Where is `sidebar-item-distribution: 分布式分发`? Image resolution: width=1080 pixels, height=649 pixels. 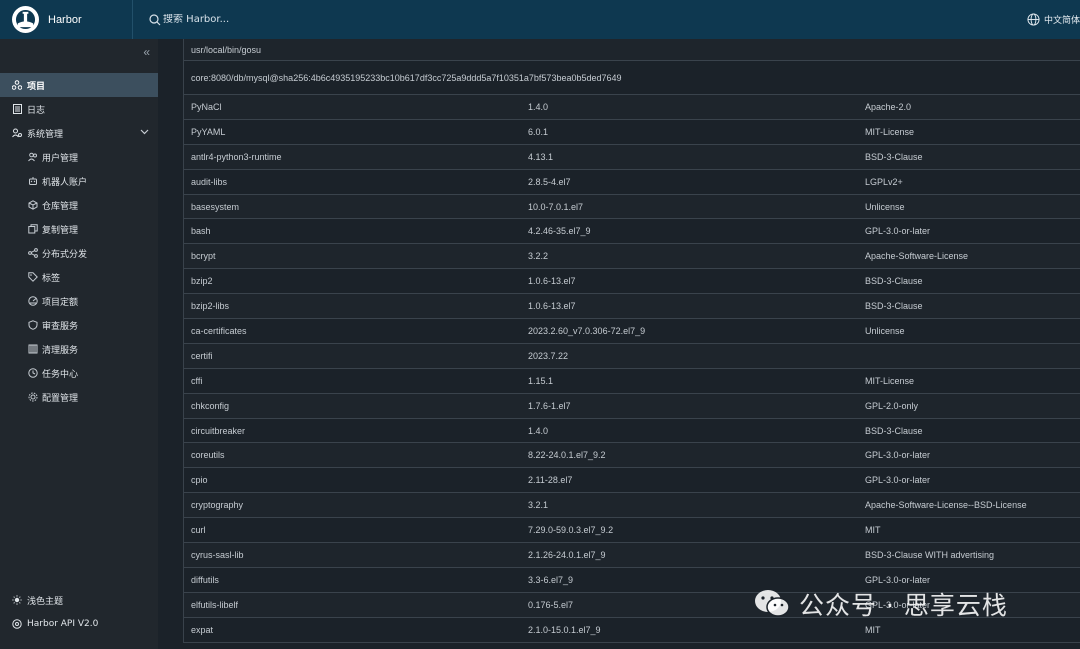 sidebar-item-distribution: 分布式分发 is located at coordinates (79, 253).